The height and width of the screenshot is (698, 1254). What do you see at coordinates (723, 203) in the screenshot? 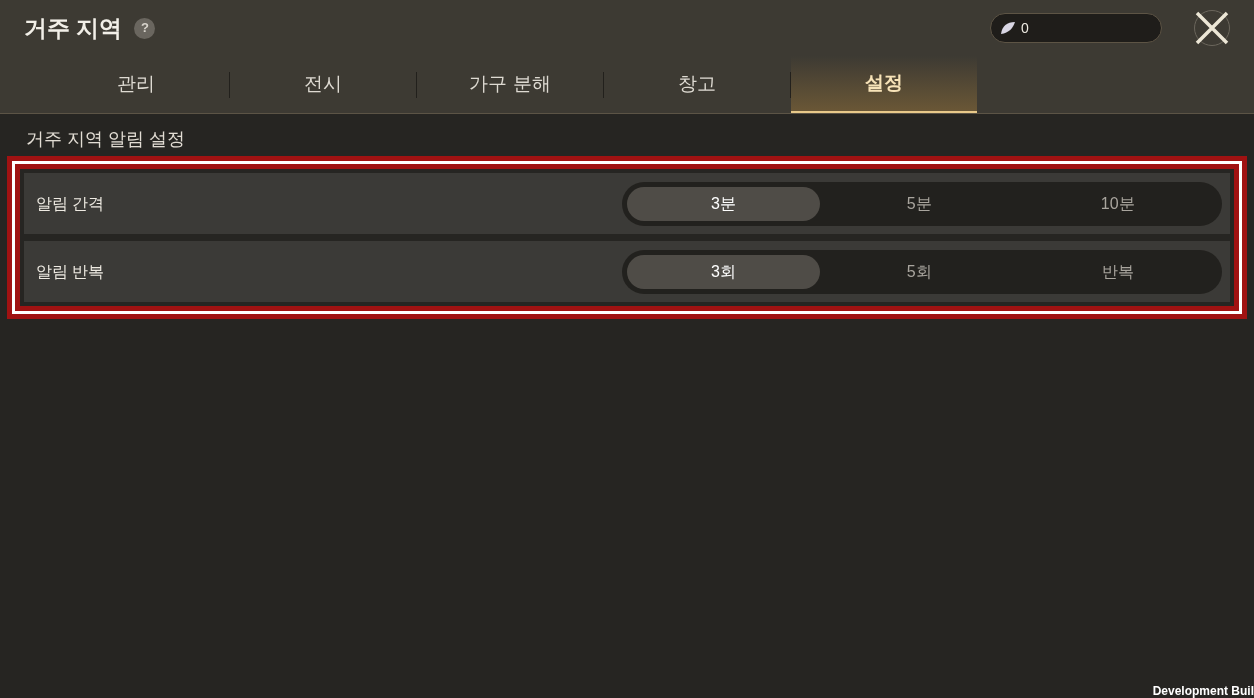
I see `option-button: 3분` at bounding box center [723, 203].